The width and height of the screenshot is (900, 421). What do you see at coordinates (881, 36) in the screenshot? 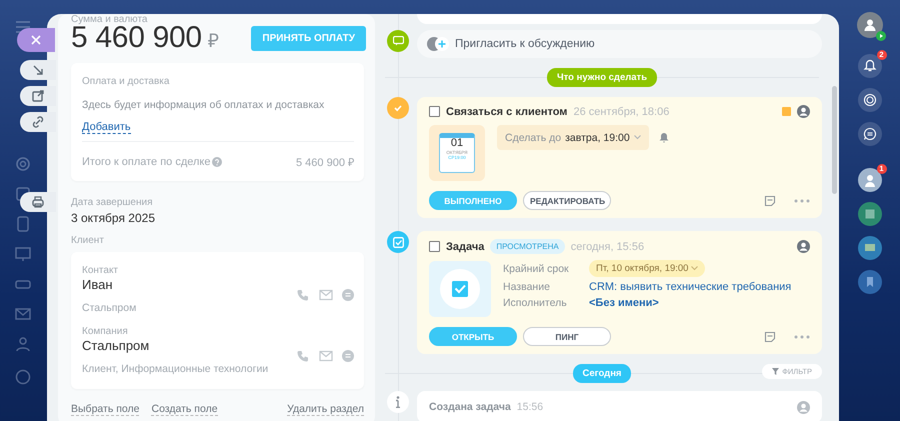
I see `play-icon` at bounding box center [881, 36].